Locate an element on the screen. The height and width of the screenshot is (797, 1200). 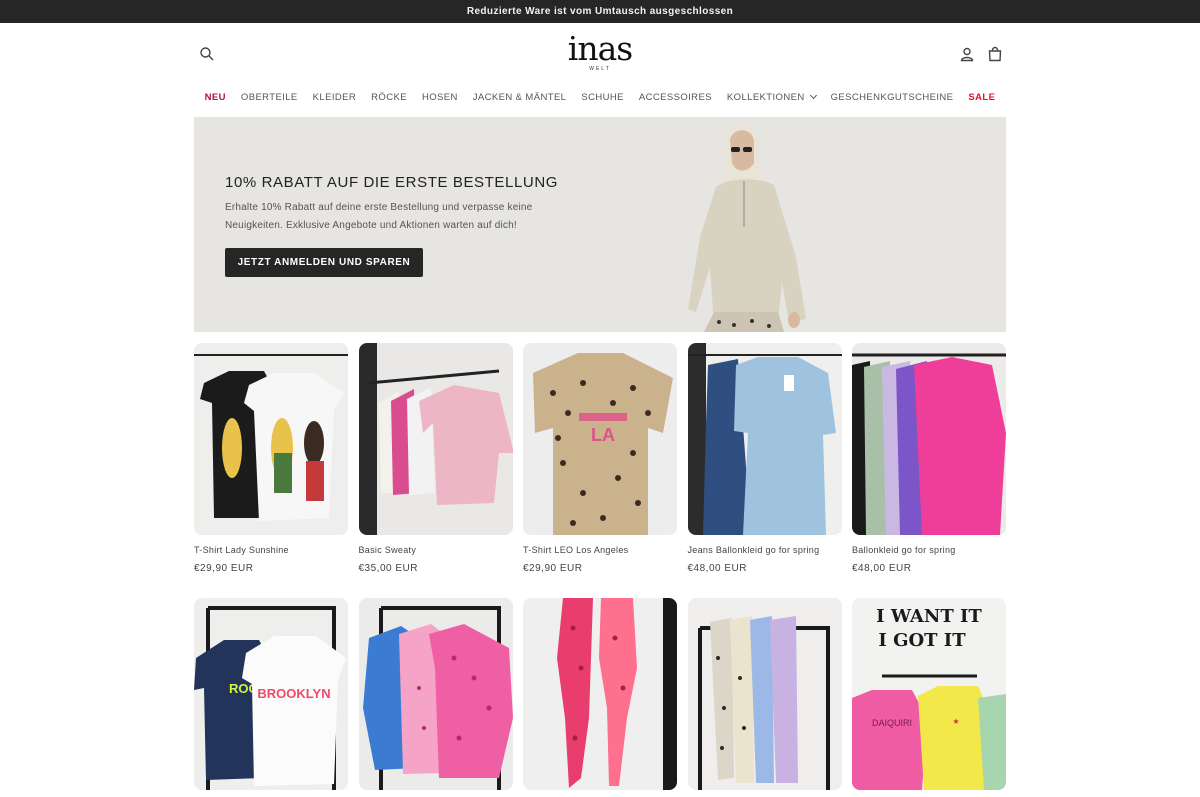
product-title: T-Shirt Lady Sunshine is located at coordinates (271, 550).